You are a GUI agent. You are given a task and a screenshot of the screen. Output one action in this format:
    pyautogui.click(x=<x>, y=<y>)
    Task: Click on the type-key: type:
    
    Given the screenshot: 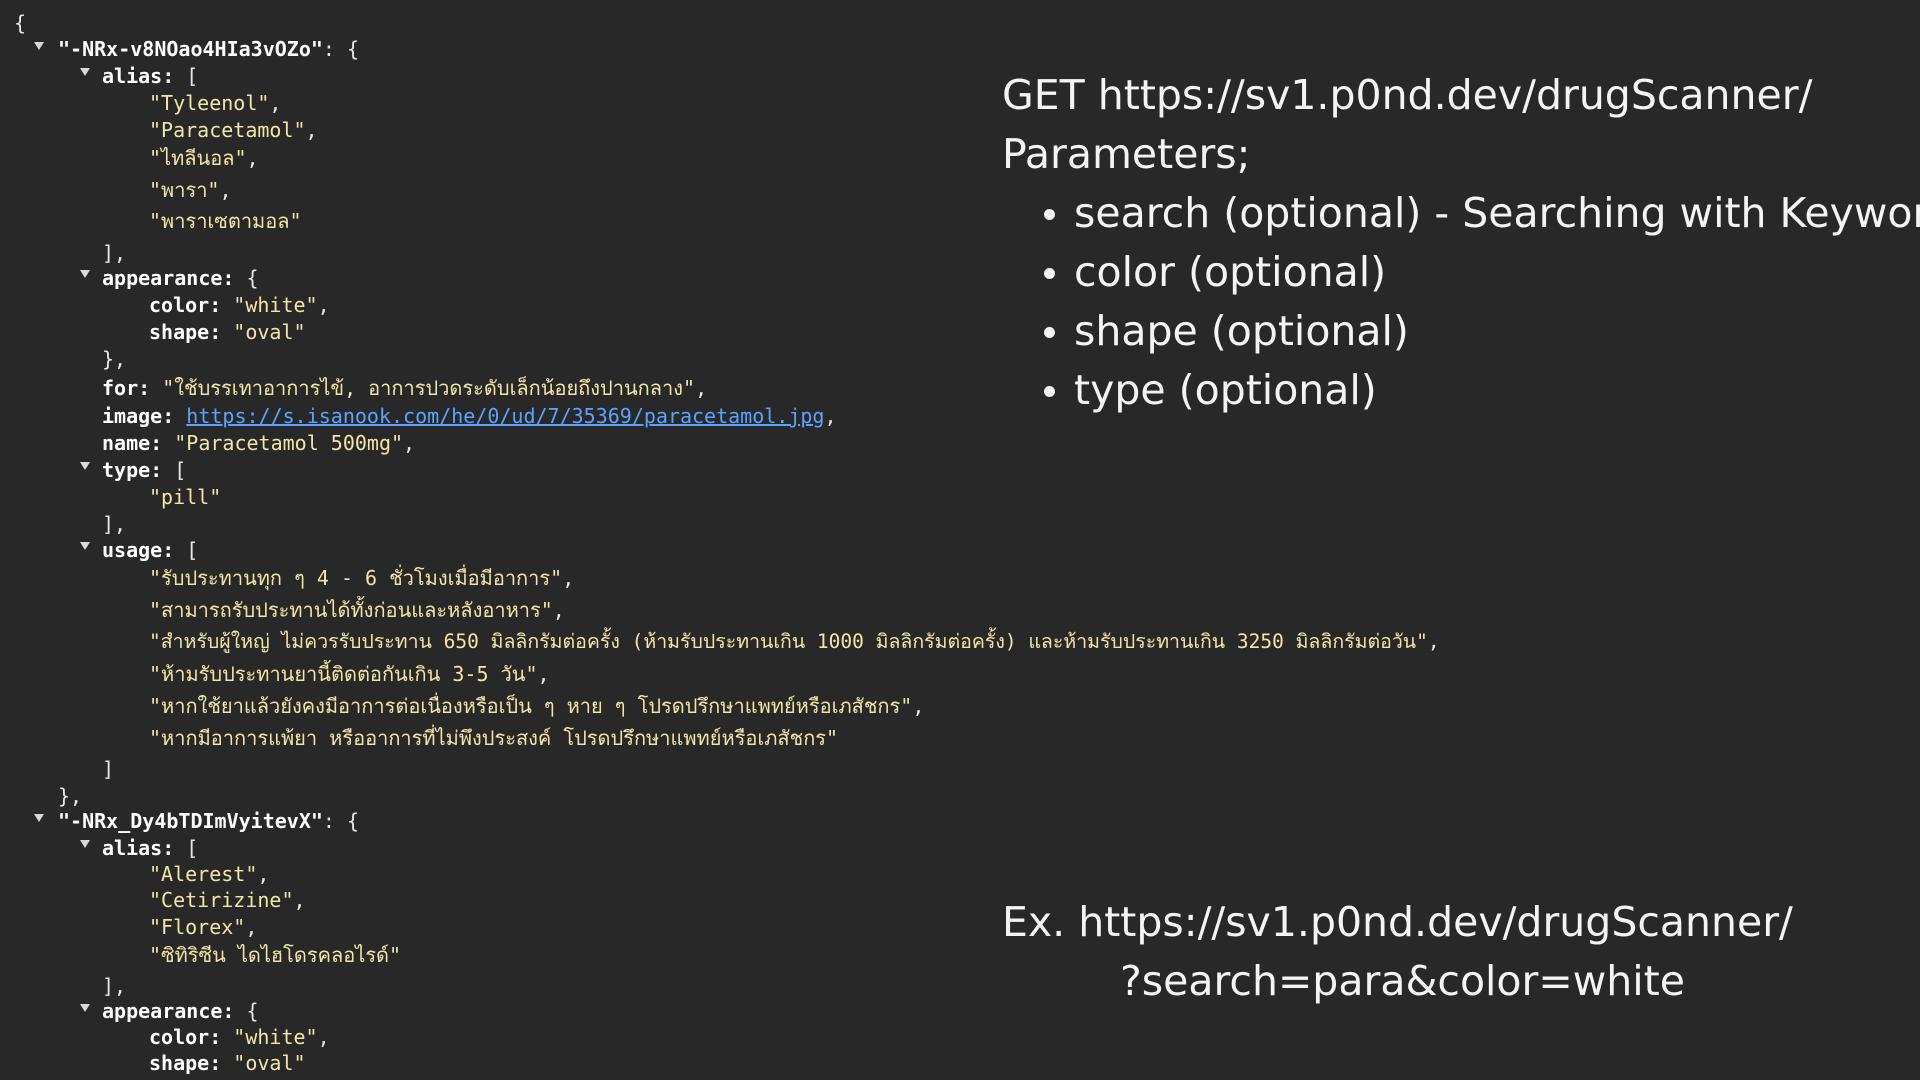 What is the action you would take?
    pyautogui.click(x=132, y=470)
    